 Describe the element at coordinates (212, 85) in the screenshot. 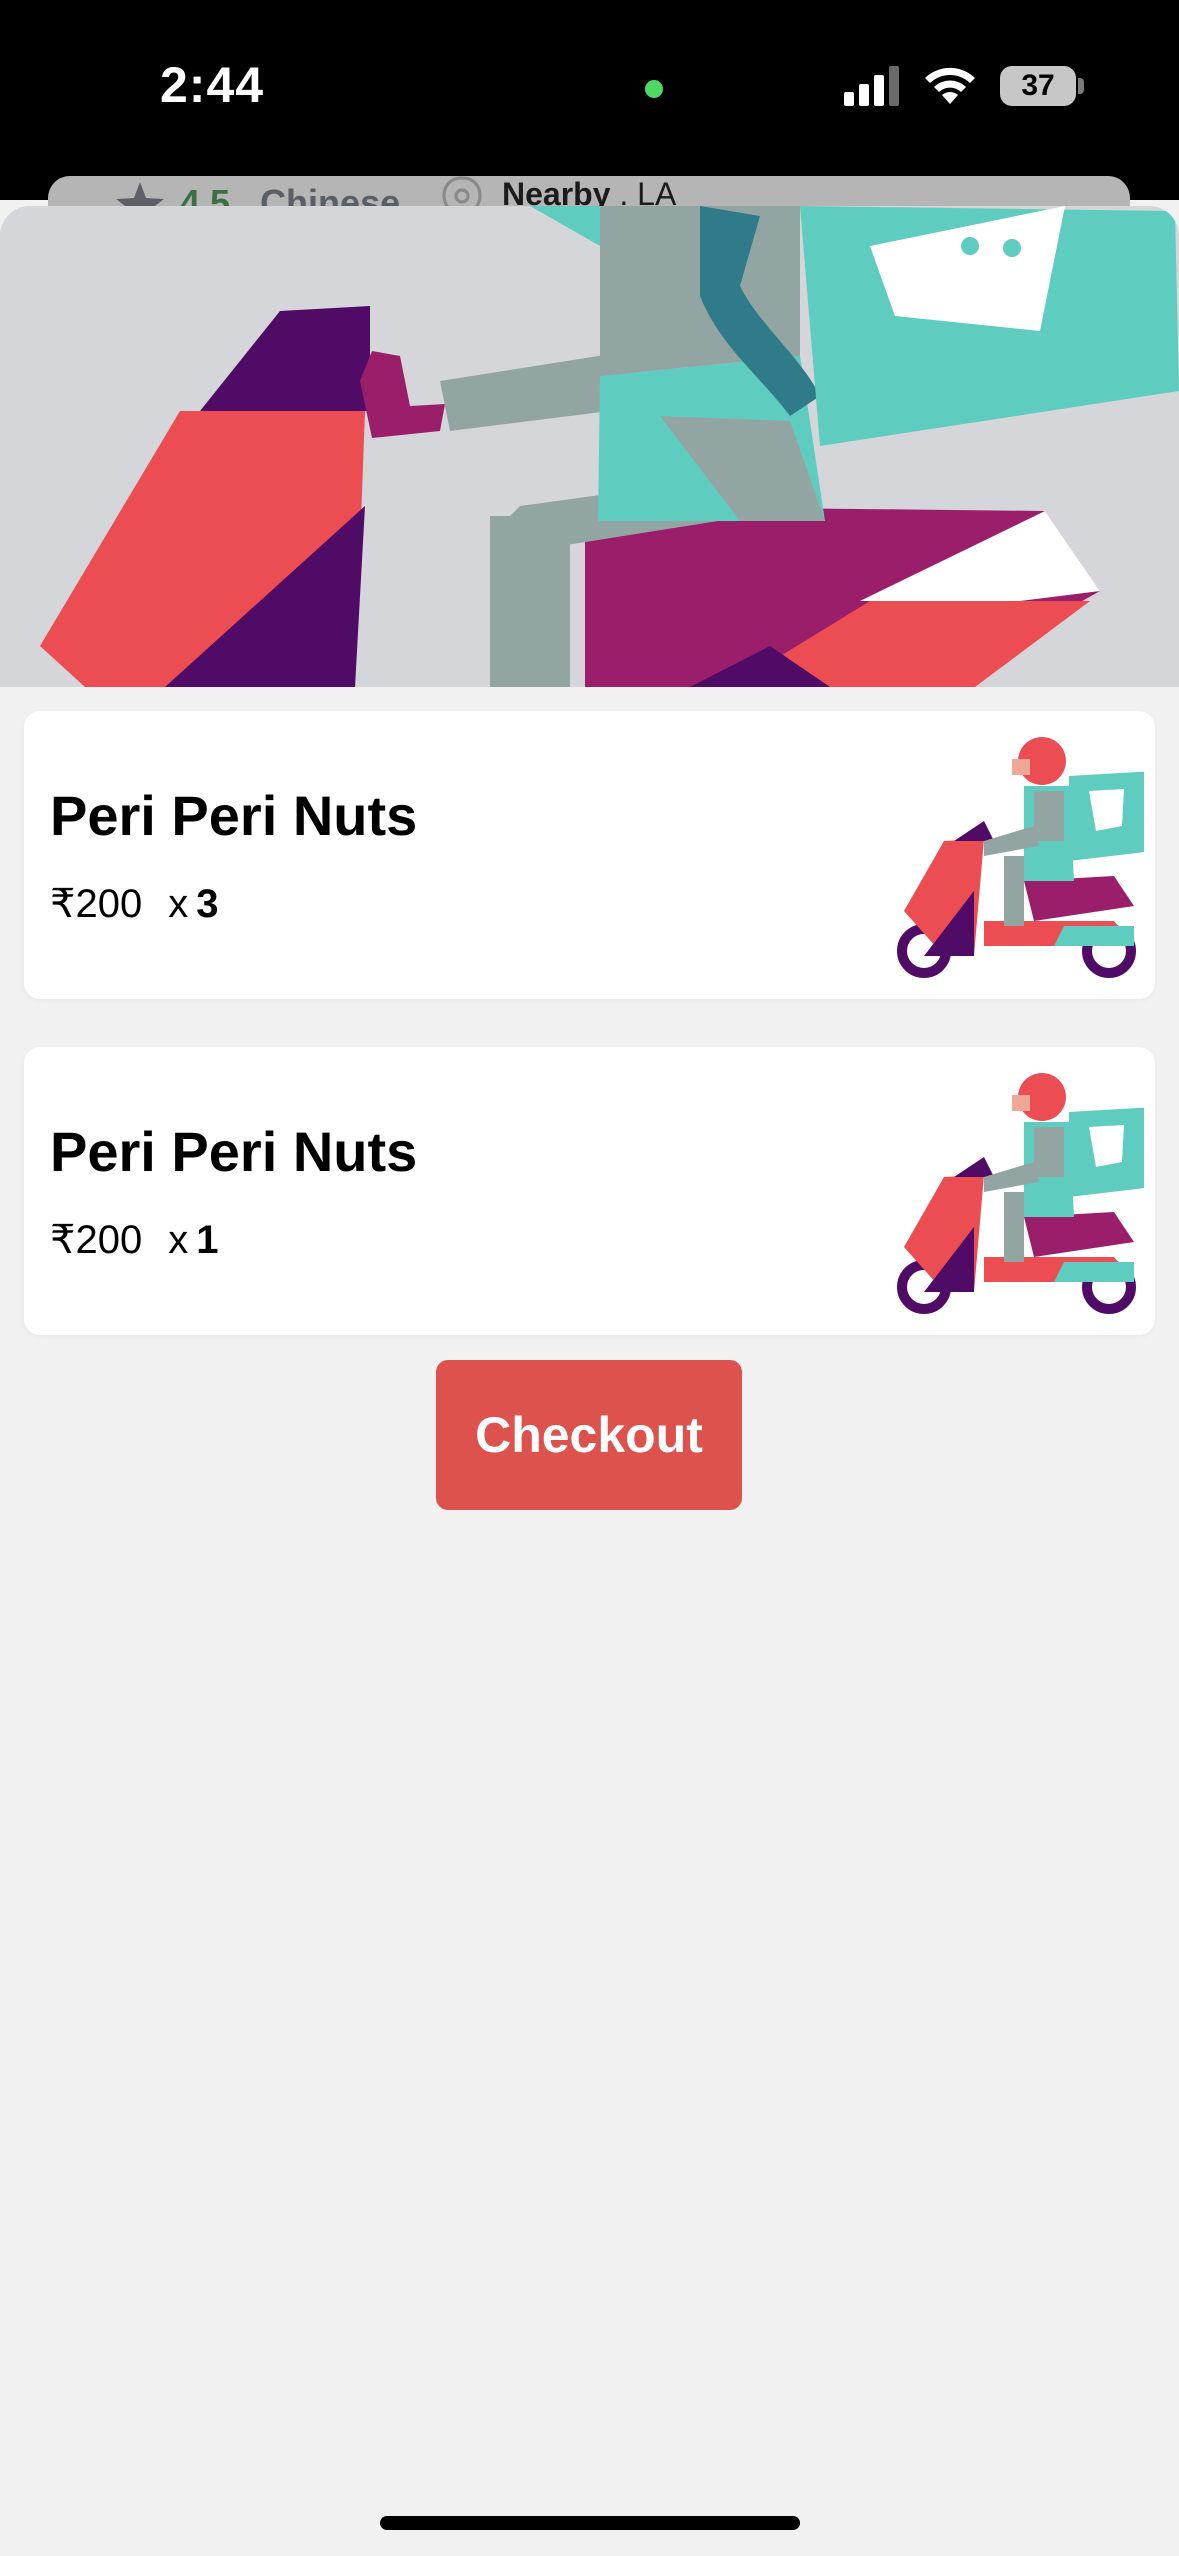

I see `status-time: 2:44` at that location.